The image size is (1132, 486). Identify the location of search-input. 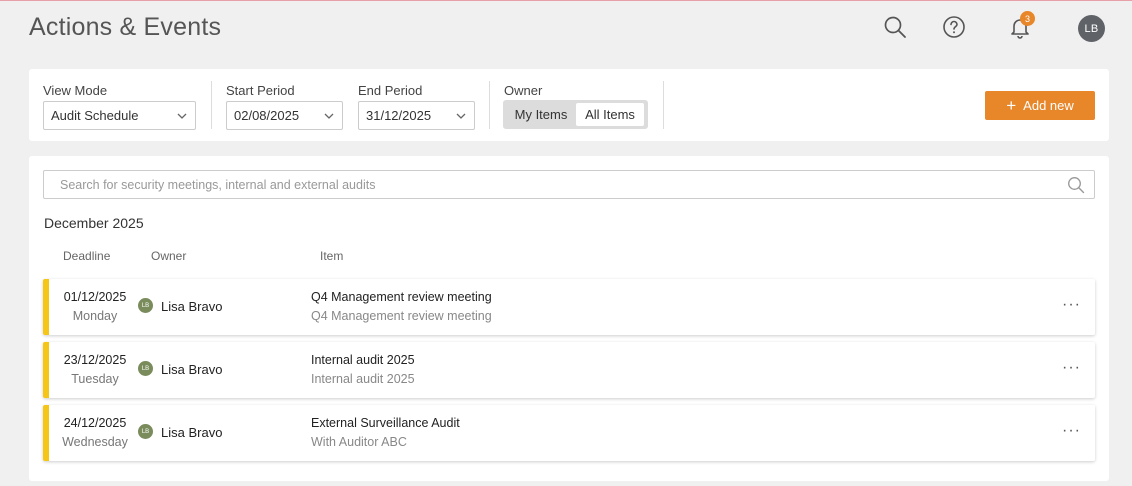
(549, 184).